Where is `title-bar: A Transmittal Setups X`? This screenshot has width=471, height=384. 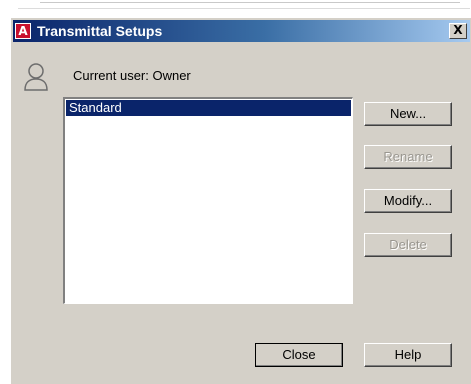 title-bar: A Transmittal Setups X is located at coordinates (241, 31).